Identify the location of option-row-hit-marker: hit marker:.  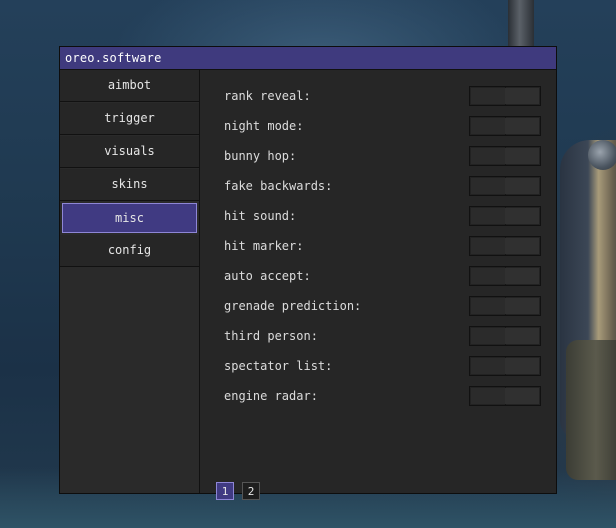
(382, 246).